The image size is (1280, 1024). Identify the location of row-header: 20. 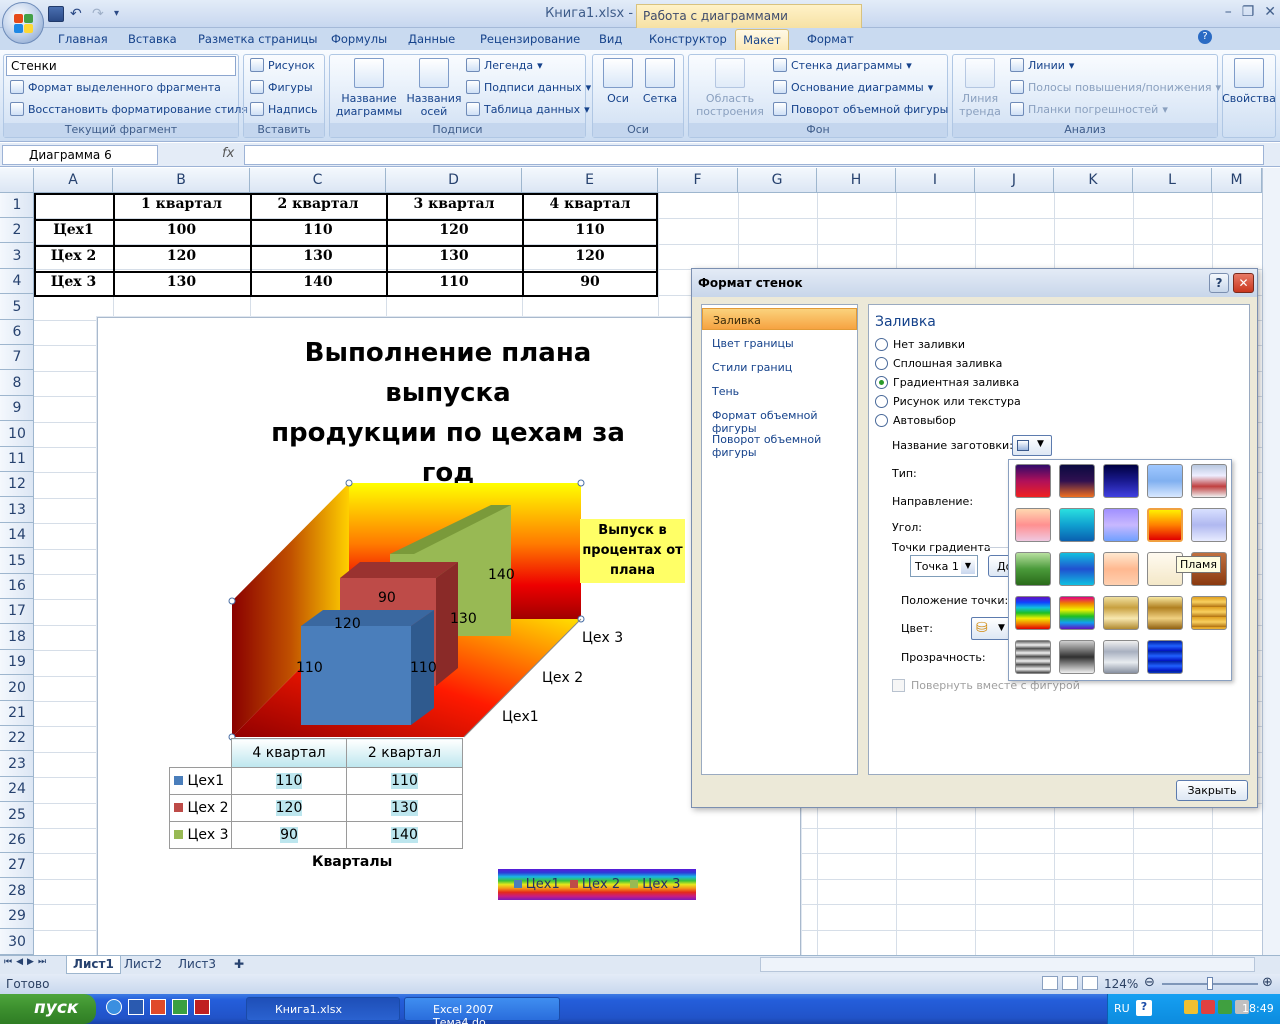
(17, 688).